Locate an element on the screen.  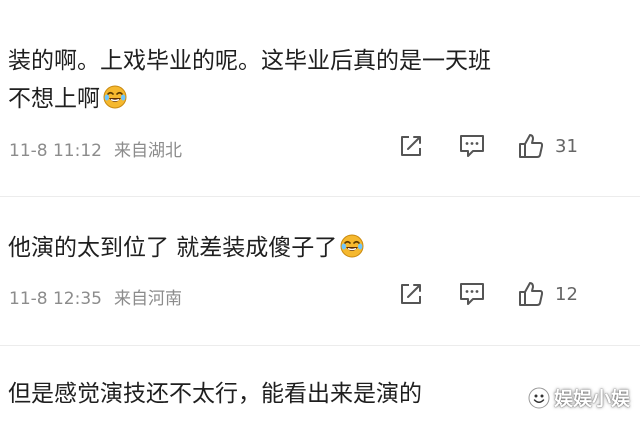
comment-text: 他演的太到位了 就差装成傻子了 is located at coordinates (186, 248).